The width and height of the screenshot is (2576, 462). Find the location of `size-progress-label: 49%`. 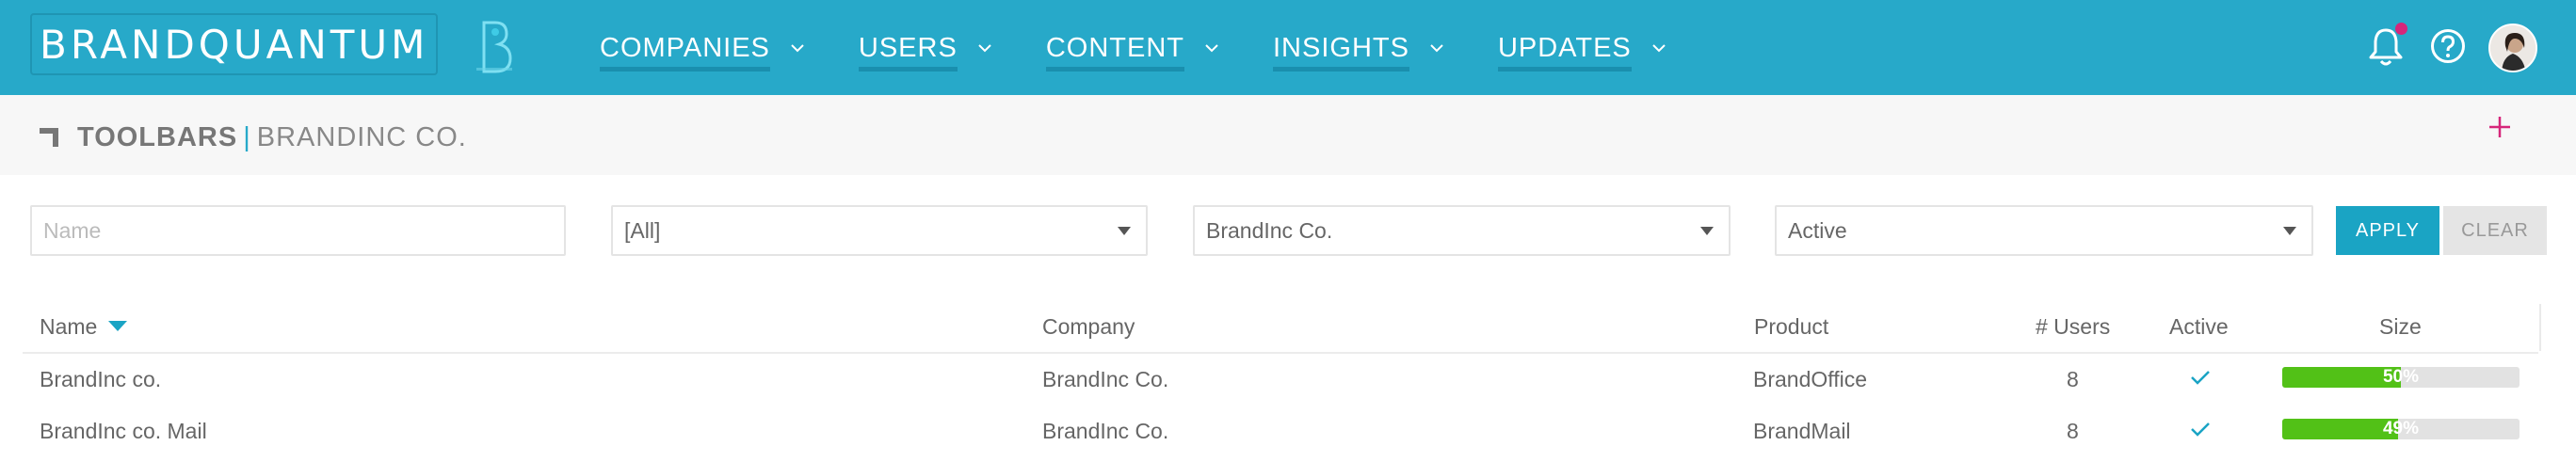

size-progress-label: 49% is located at coordinates (2401, 428).